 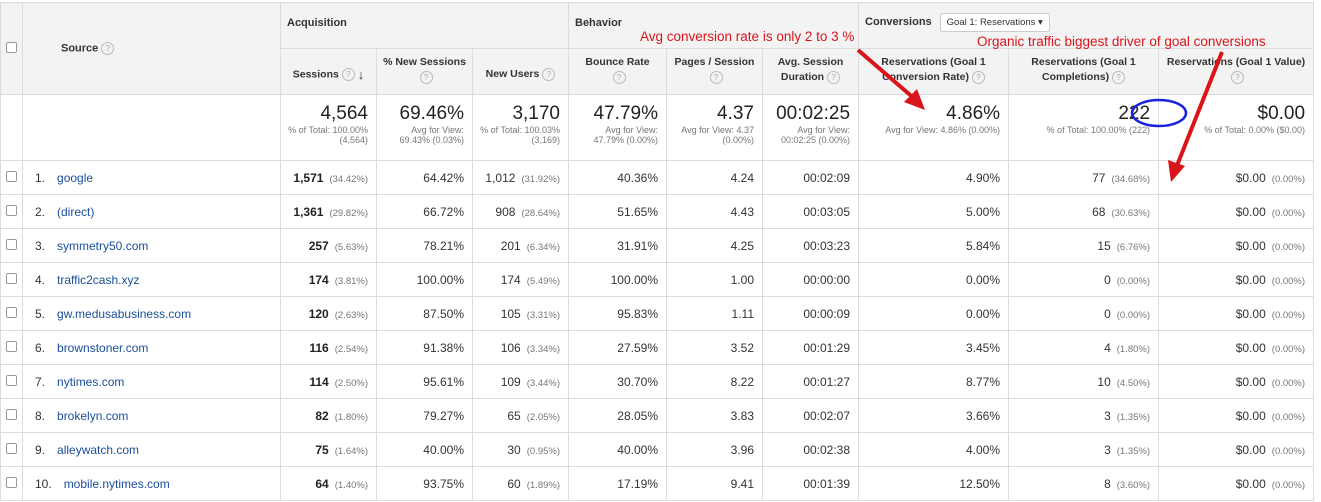 I want to click on annotation-text: Avg conversion rate is only 2 to 3 %, so click(x=747, y=36).